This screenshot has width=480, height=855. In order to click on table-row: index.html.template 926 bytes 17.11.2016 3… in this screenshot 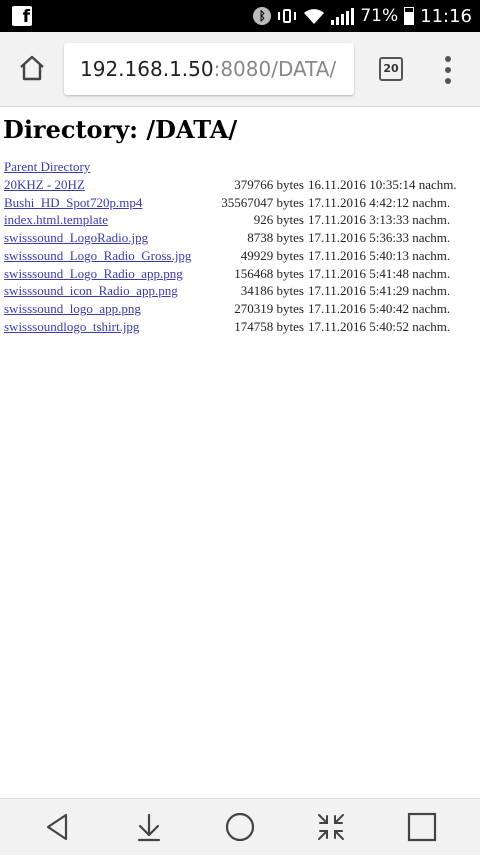, I will do `click(230, 220)`.